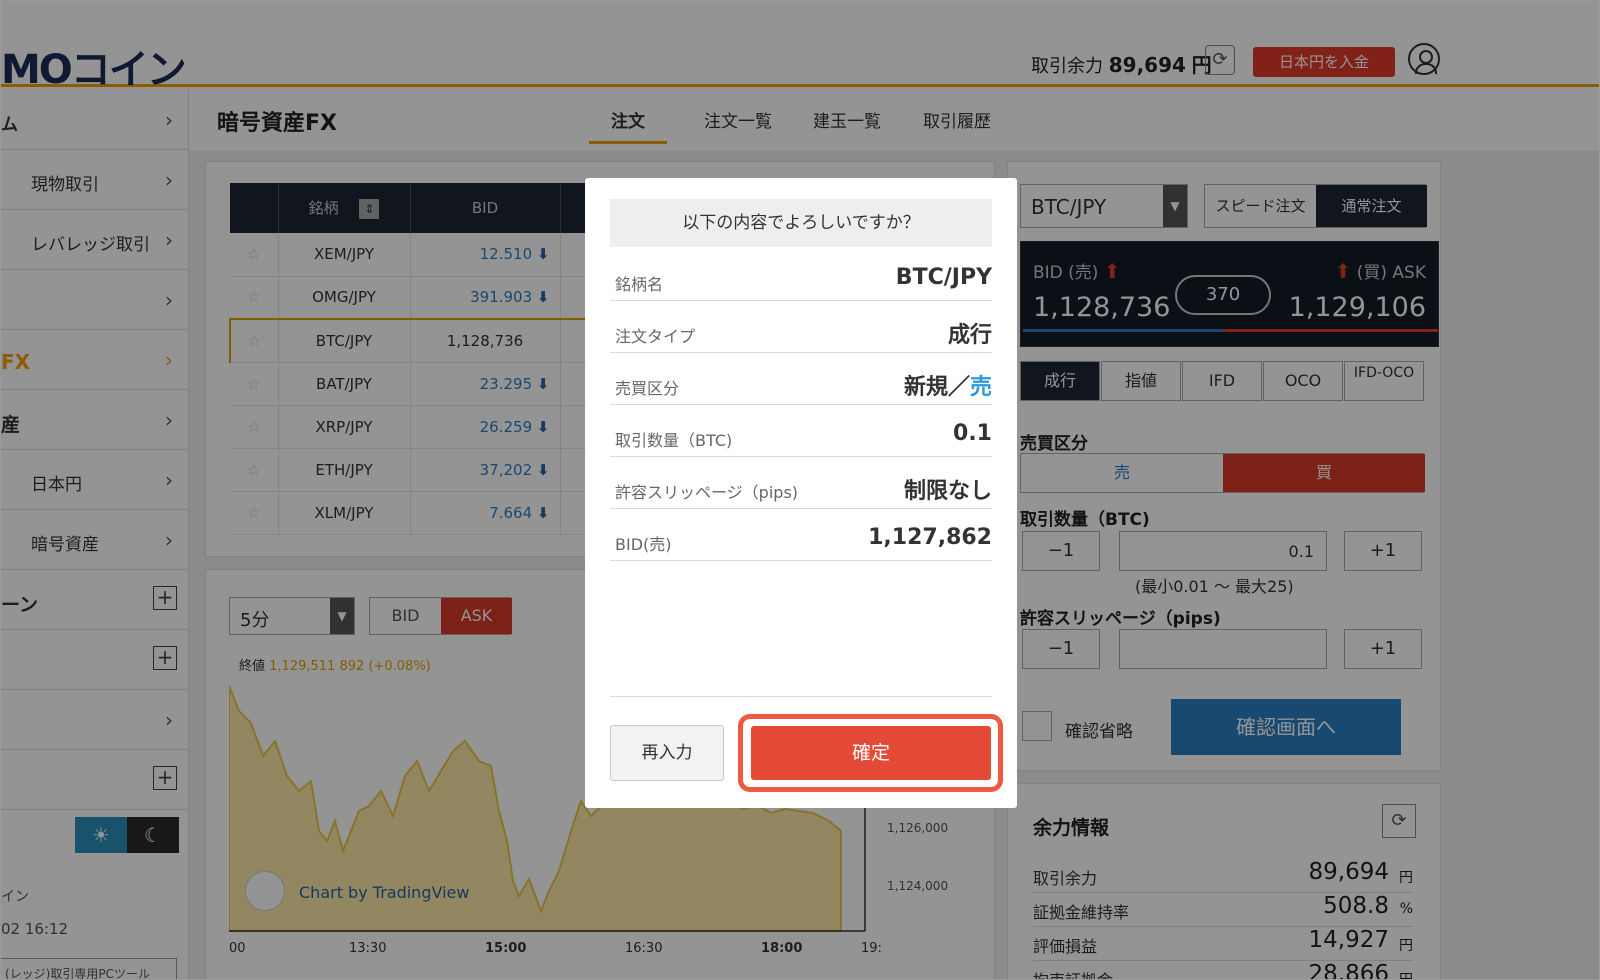 The height and width of the screenshot is (980, 1600). I want to click on dialog-row-bid: BID(売) 1,127,862, so click(801, 535).